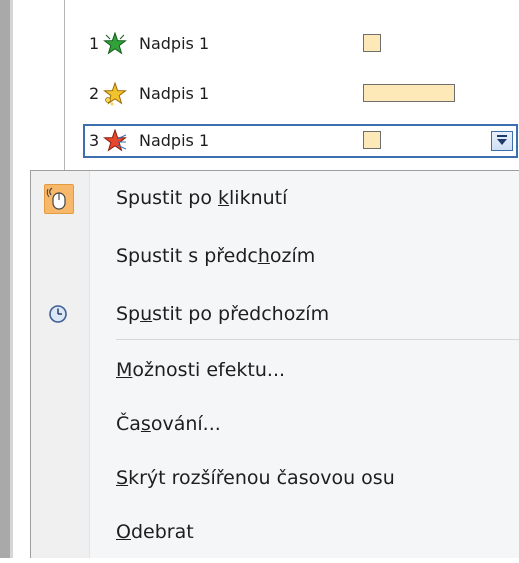  What do you see at coordinates (302, 44) in the screenshot?
I see `animation-item-1: 1 Nadpis 1` at bounding box center [302, 44].